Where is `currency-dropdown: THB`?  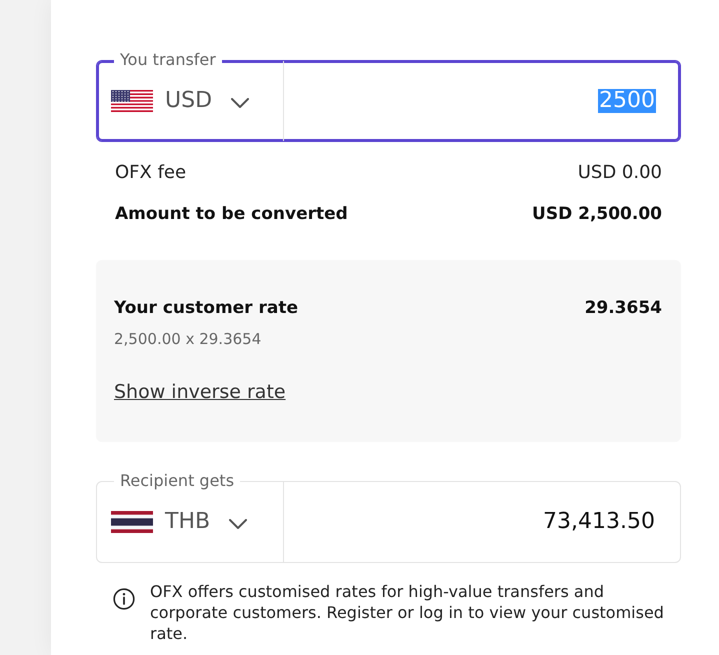 currency-dropdown: THB is located at coordinates (179, 522).